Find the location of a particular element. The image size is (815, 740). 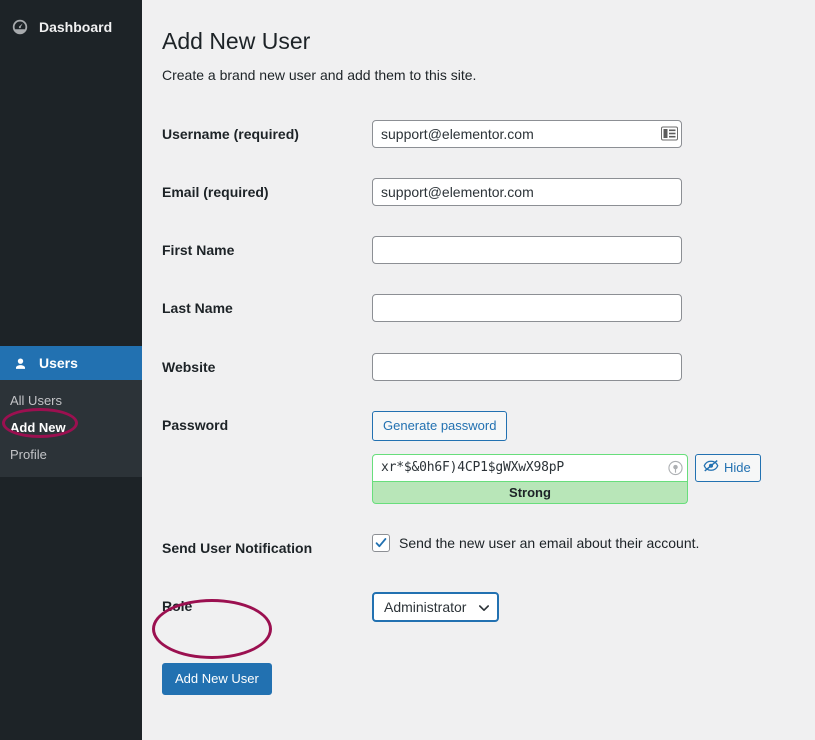

website-label: Website is located at coordinates (189, 366).